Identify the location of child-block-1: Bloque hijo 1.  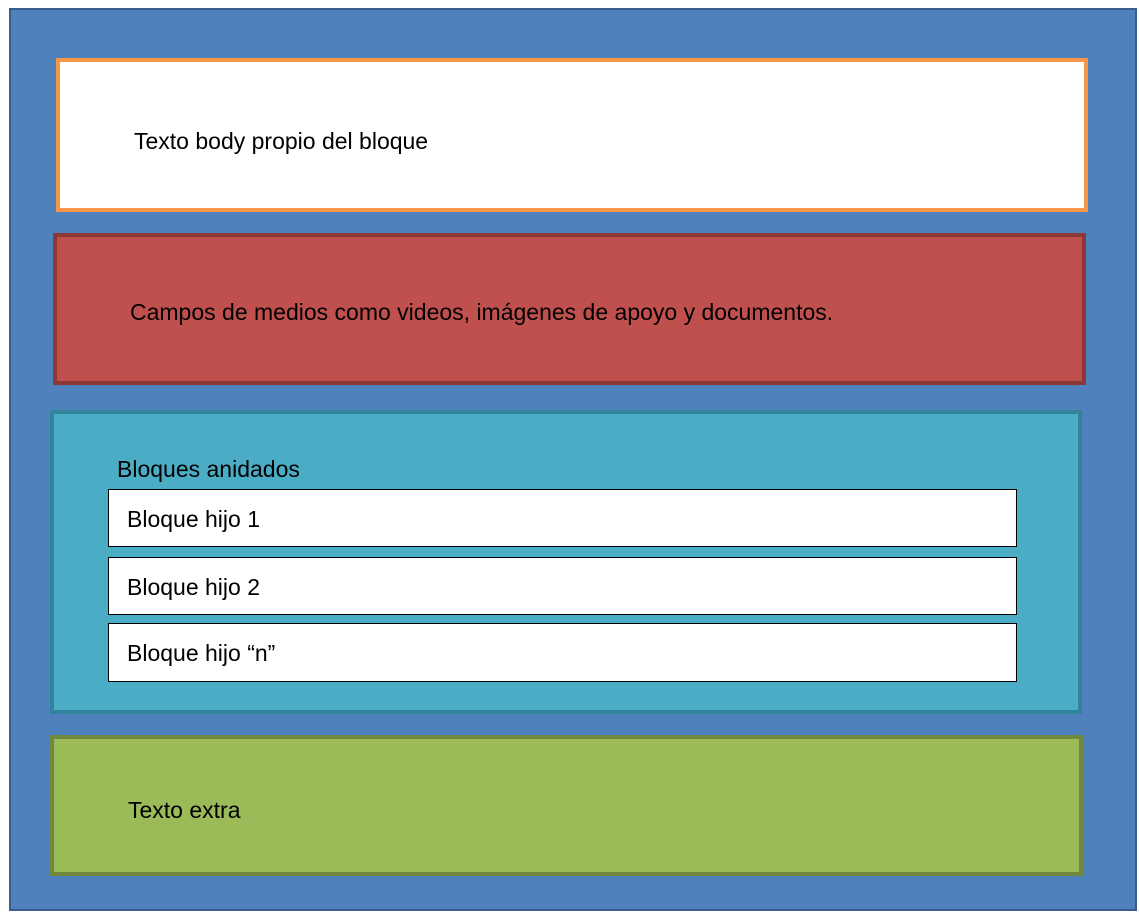
(562, 518).